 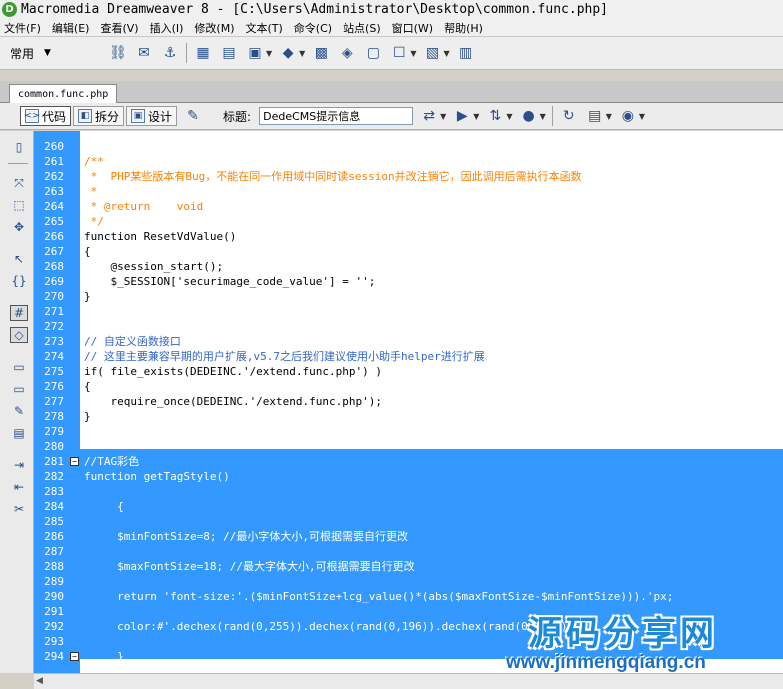 I want to click on highlight-invalid-code-icon: ◇, so click(x=19, y=335).